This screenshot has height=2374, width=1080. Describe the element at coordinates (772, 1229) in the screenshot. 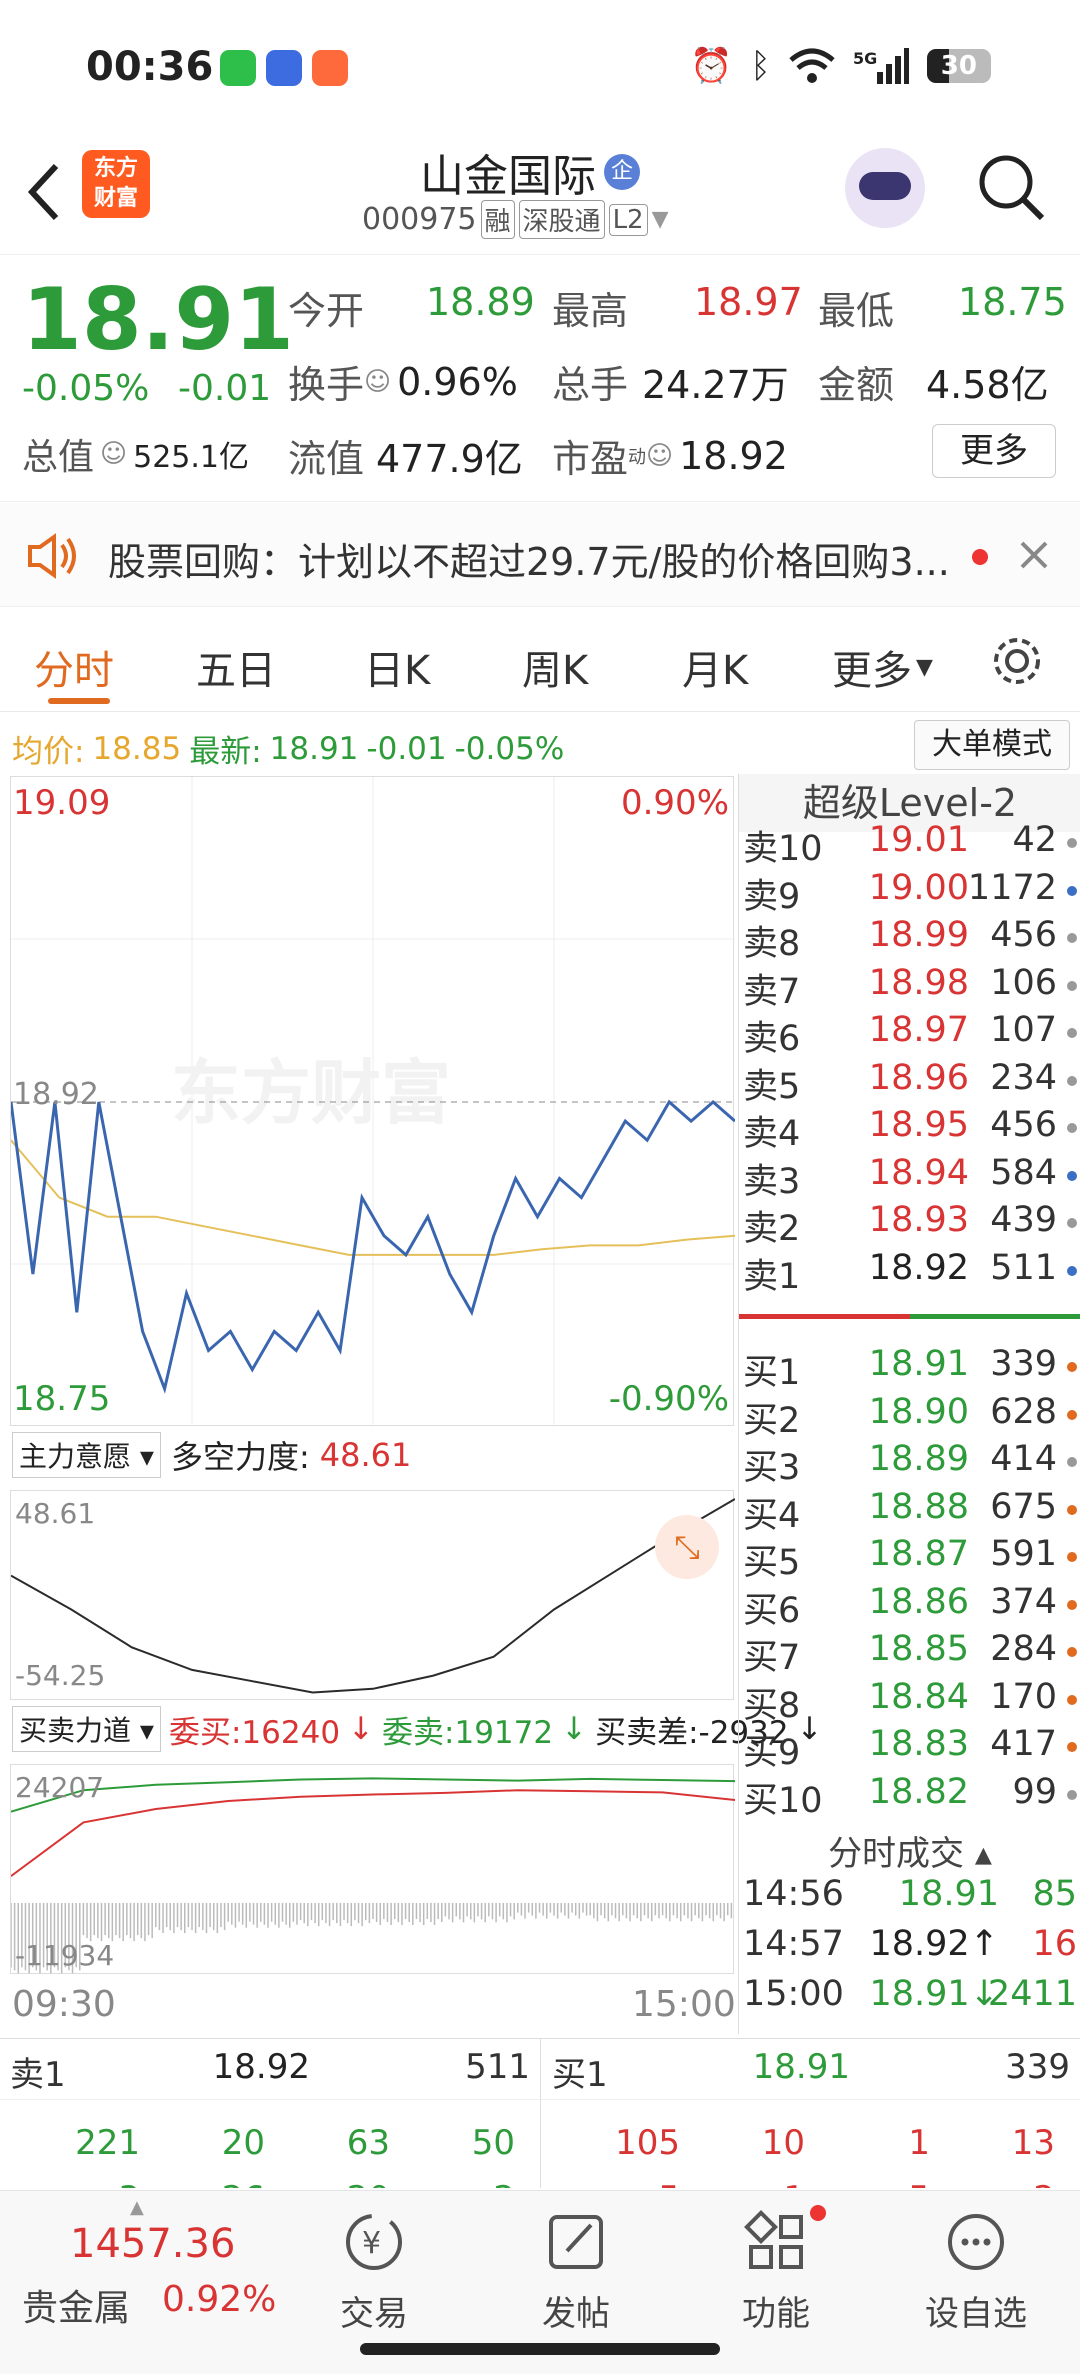

I see `level-label: 卖2` at that location.